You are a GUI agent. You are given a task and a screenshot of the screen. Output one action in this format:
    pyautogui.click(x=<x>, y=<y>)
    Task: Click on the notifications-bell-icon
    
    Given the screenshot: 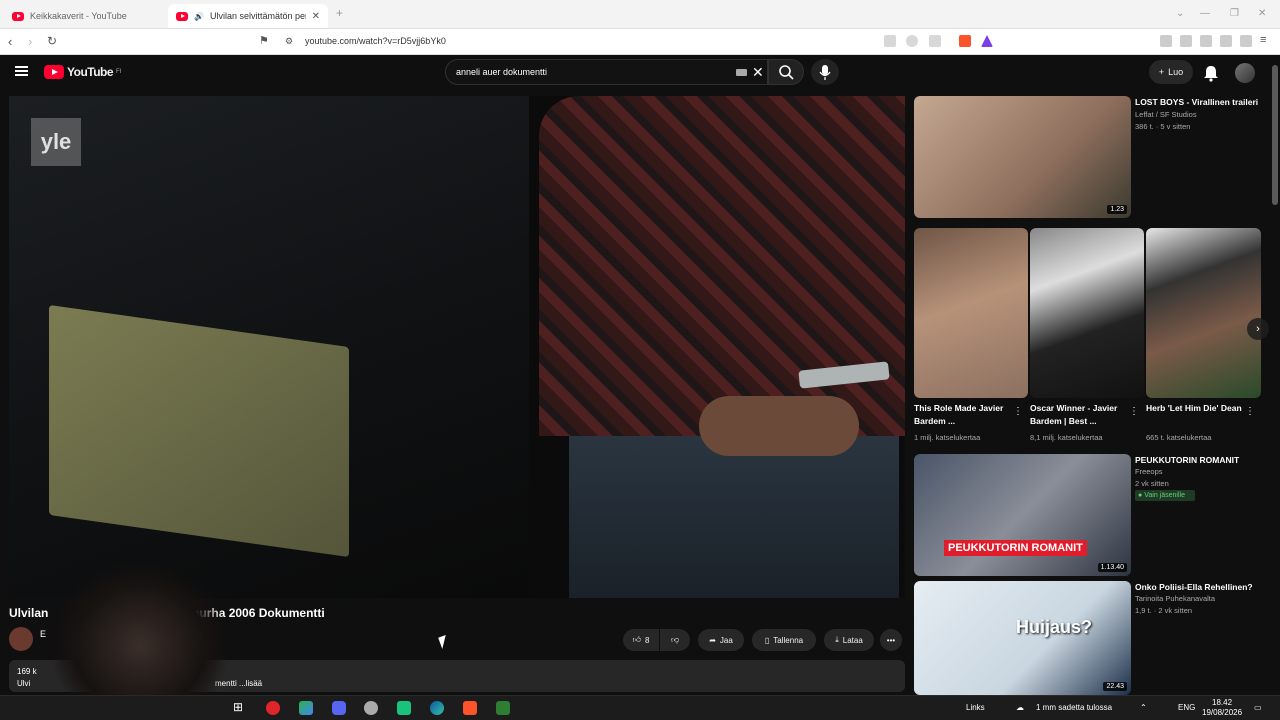 What is the action you would take?
    pyautogui.click(x=1211, y=73)
    